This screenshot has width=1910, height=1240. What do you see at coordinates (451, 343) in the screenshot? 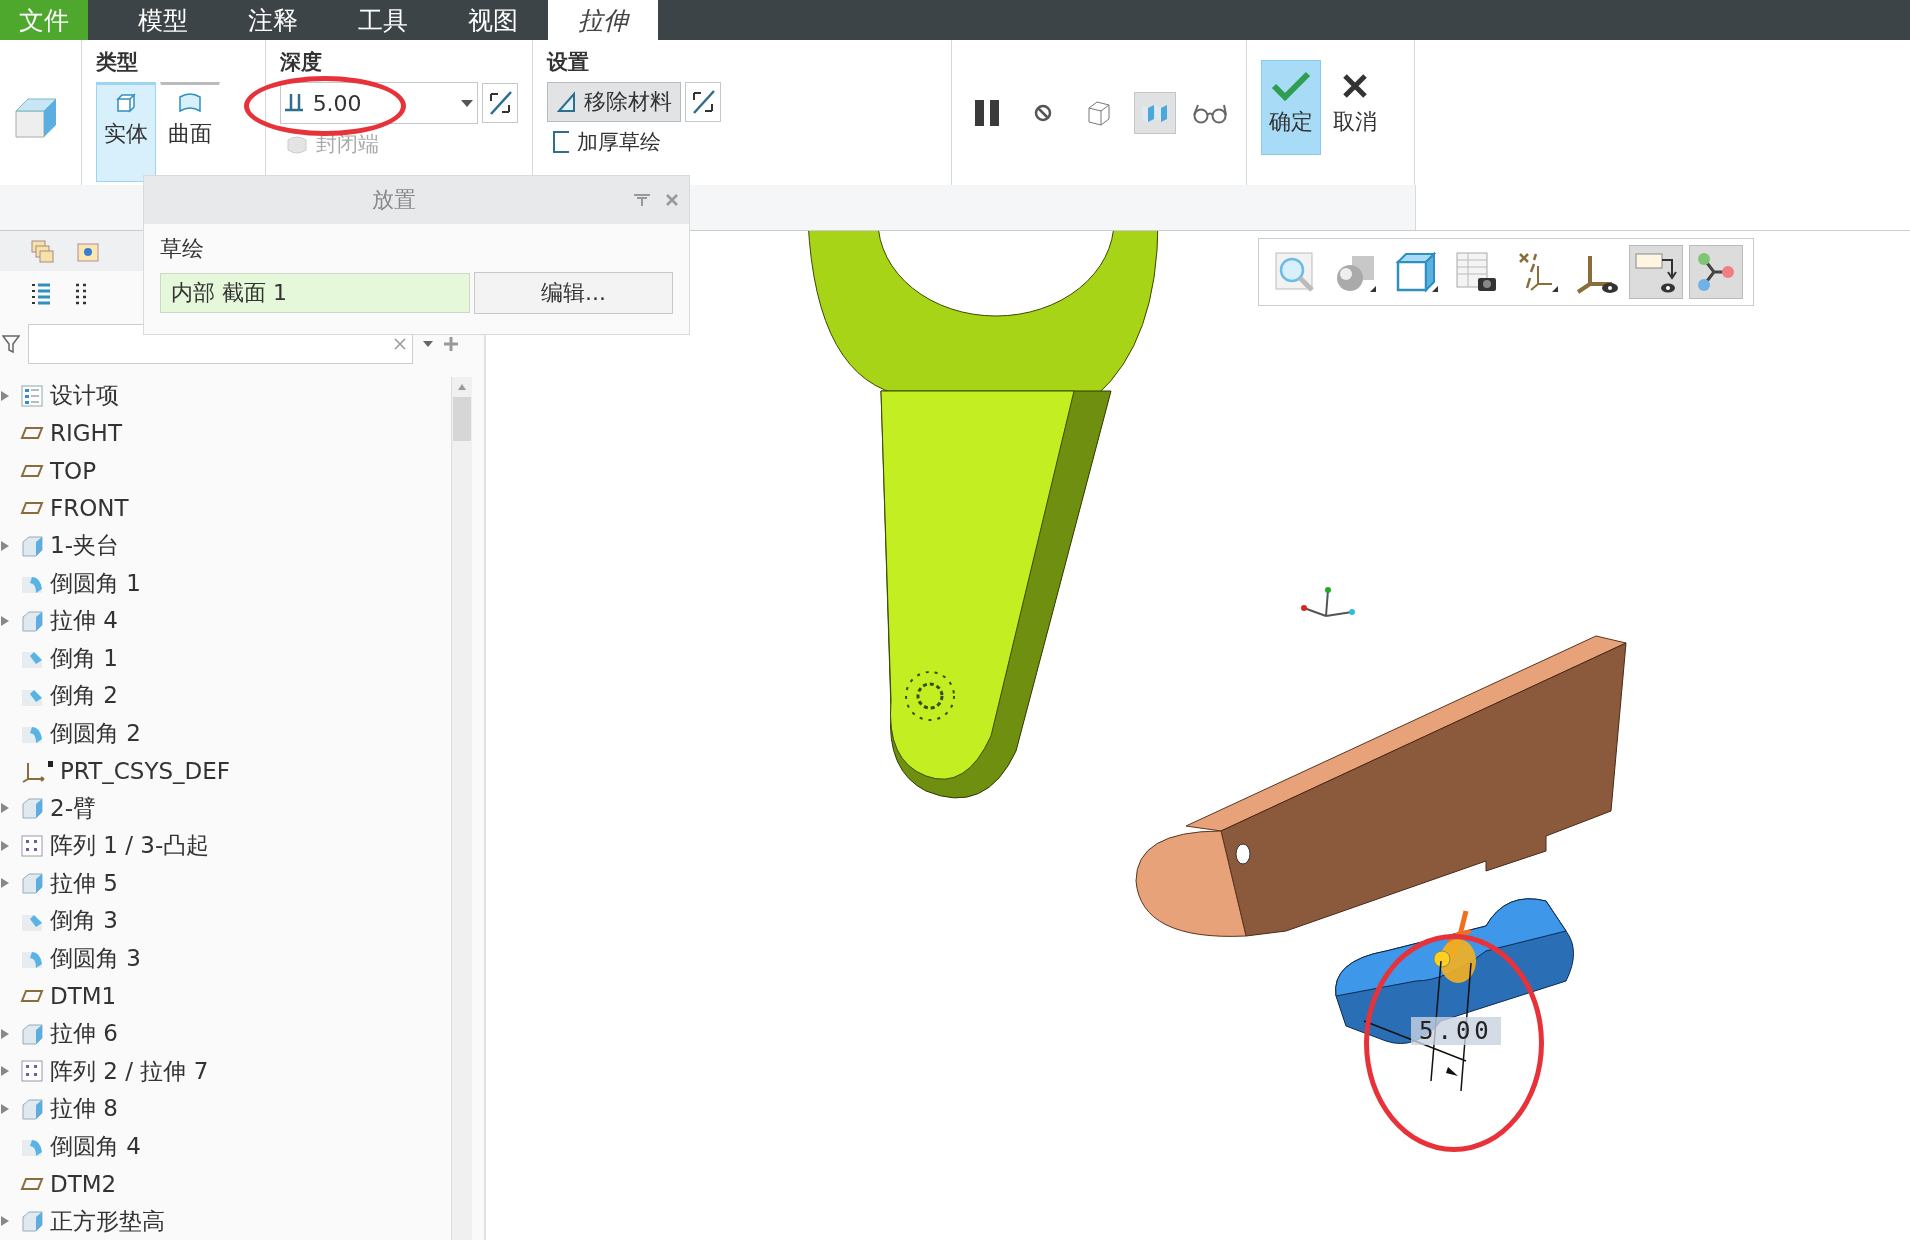
I see `add-icon` at bounding box center [451, 343].